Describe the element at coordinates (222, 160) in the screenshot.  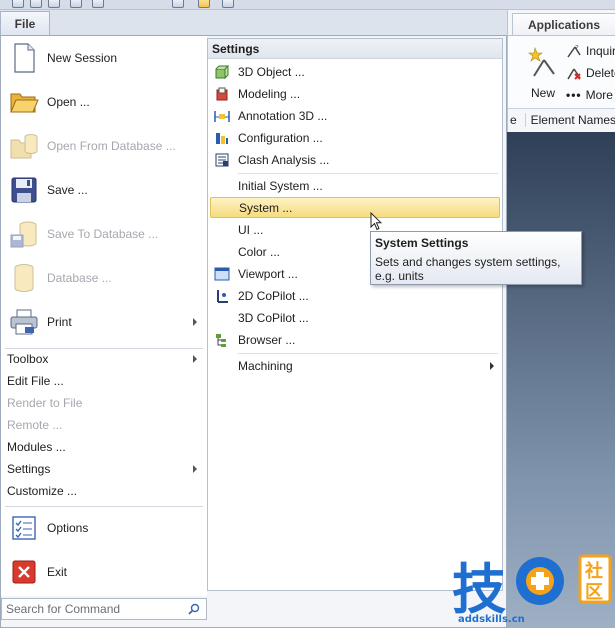
I see `clash-analysis-icon` at that location.